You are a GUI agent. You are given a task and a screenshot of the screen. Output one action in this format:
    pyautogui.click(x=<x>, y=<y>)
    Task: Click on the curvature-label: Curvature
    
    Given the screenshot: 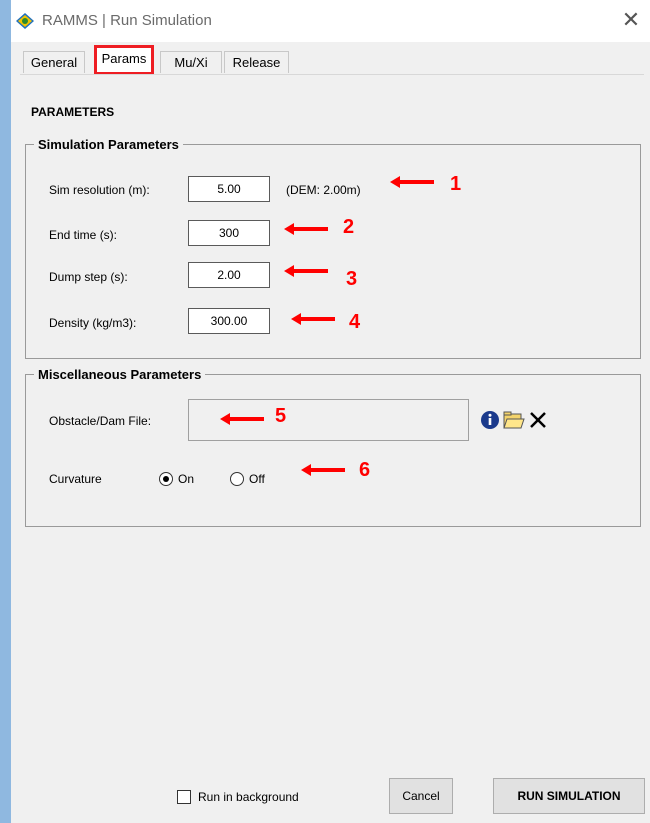 What is the action you would take?
    pyautogui.click(x=75, y=479)
    